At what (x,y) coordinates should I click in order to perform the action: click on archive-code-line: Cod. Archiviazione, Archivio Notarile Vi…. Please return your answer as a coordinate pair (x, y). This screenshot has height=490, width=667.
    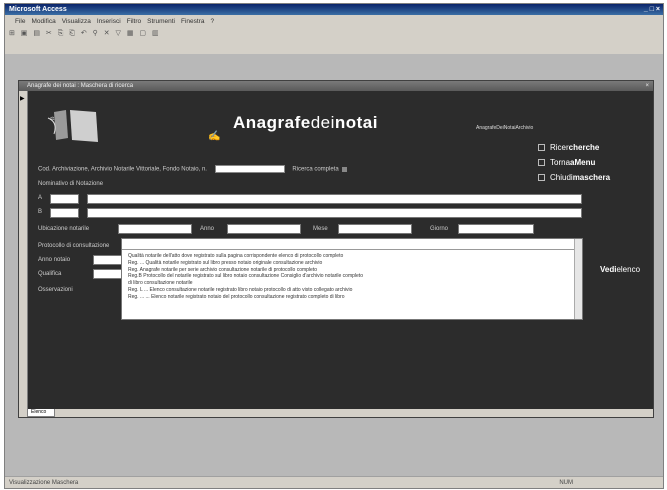
    Looking at the image, I should click on (193, 169).